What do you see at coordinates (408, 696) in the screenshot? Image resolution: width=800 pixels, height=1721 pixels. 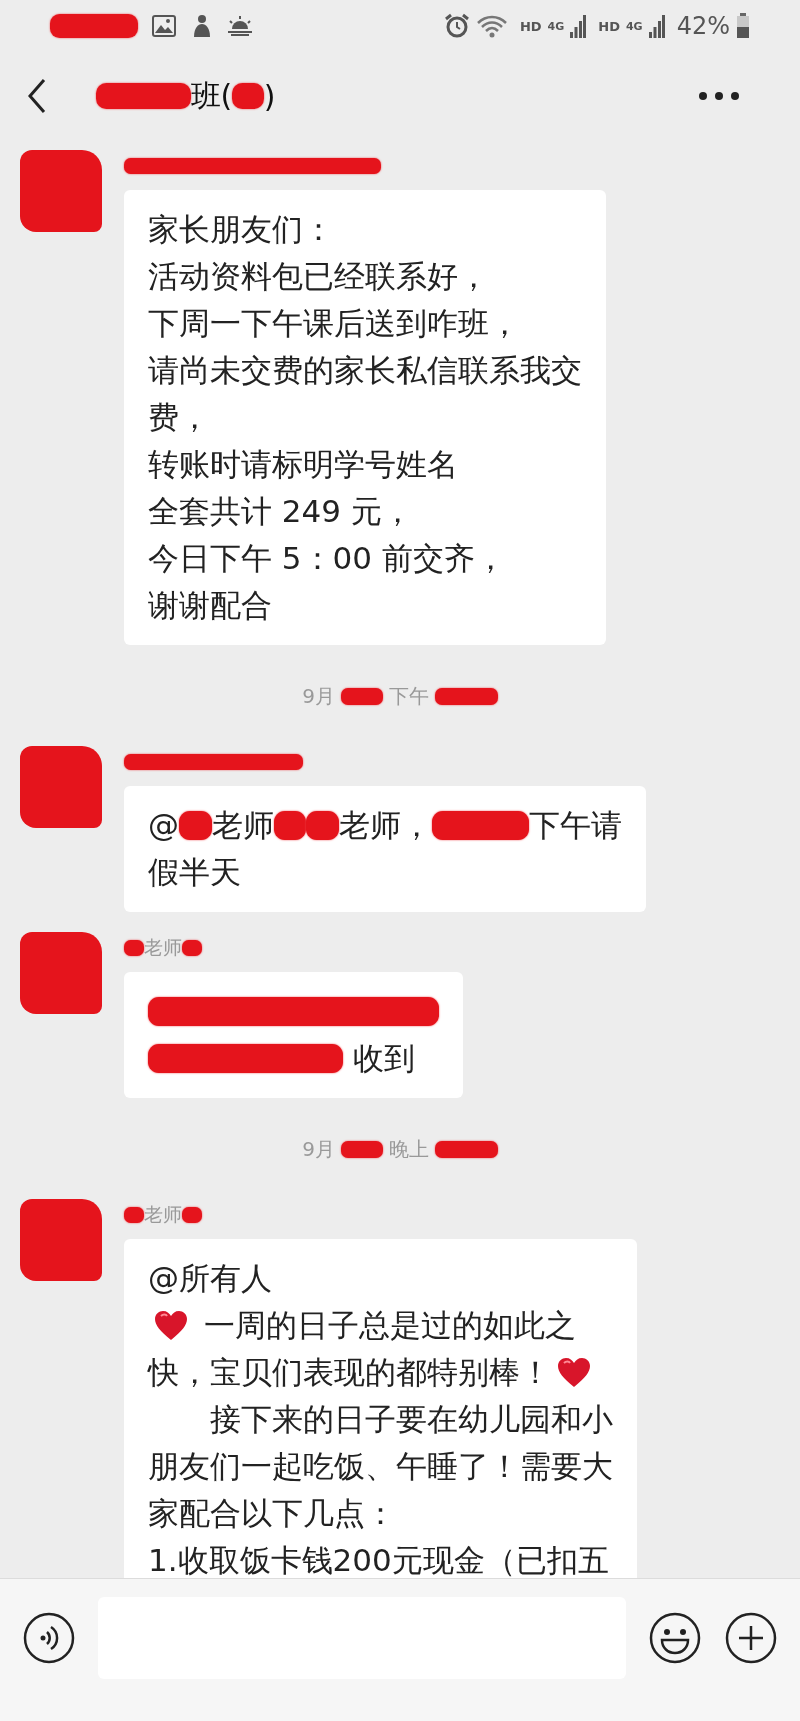 I see `timestamp: 下午` at bounding box center [408, 696].